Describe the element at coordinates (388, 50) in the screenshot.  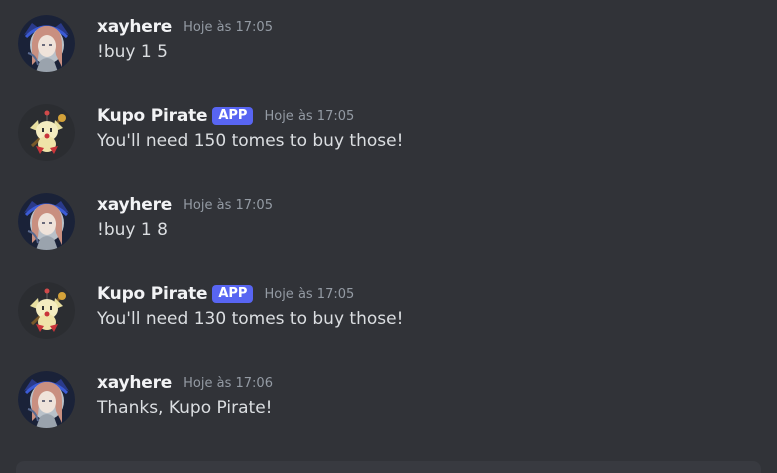
I see `message: xayhere Hoje às 17:05 !buy 1 5` at that location.